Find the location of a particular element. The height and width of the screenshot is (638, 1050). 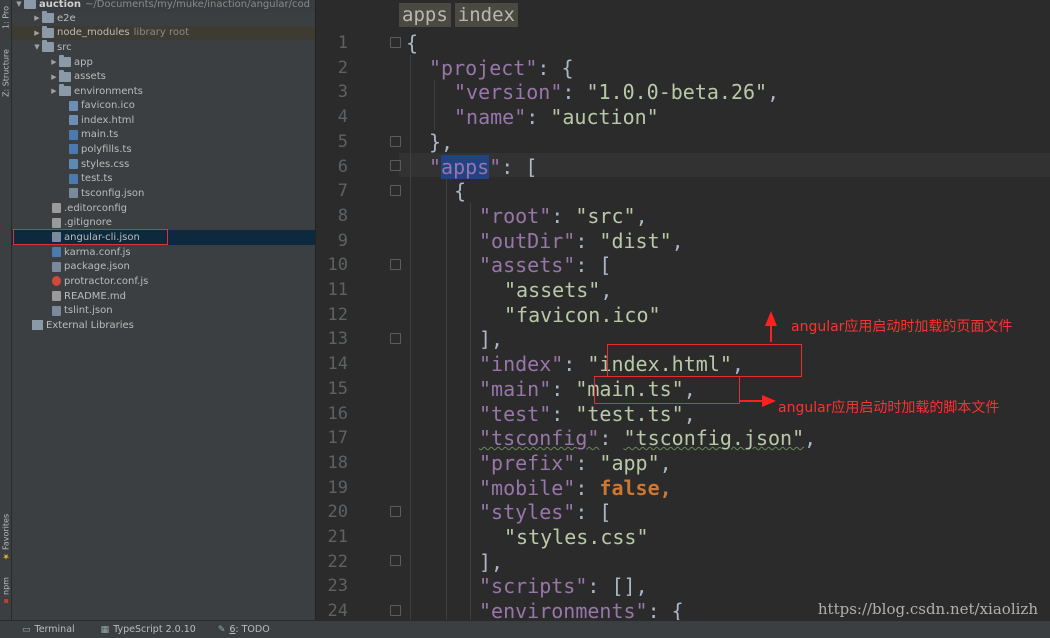

code-token: false is located at coordinates (629, 487).